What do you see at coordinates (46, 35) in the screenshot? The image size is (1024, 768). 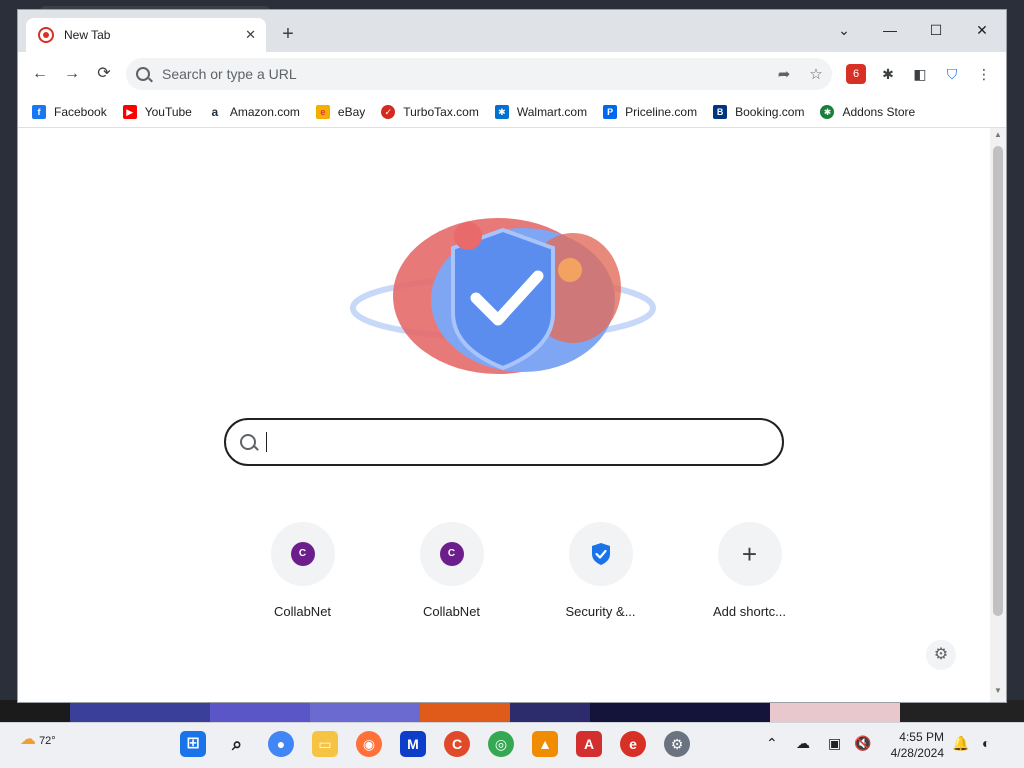 I see `browser-logo-icon` at bounding box center [46, 35].